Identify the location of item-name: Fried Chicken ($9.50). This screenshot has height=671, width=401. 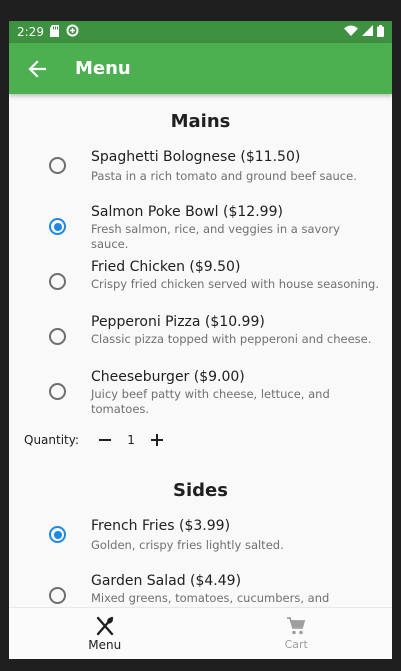
(166, 267).